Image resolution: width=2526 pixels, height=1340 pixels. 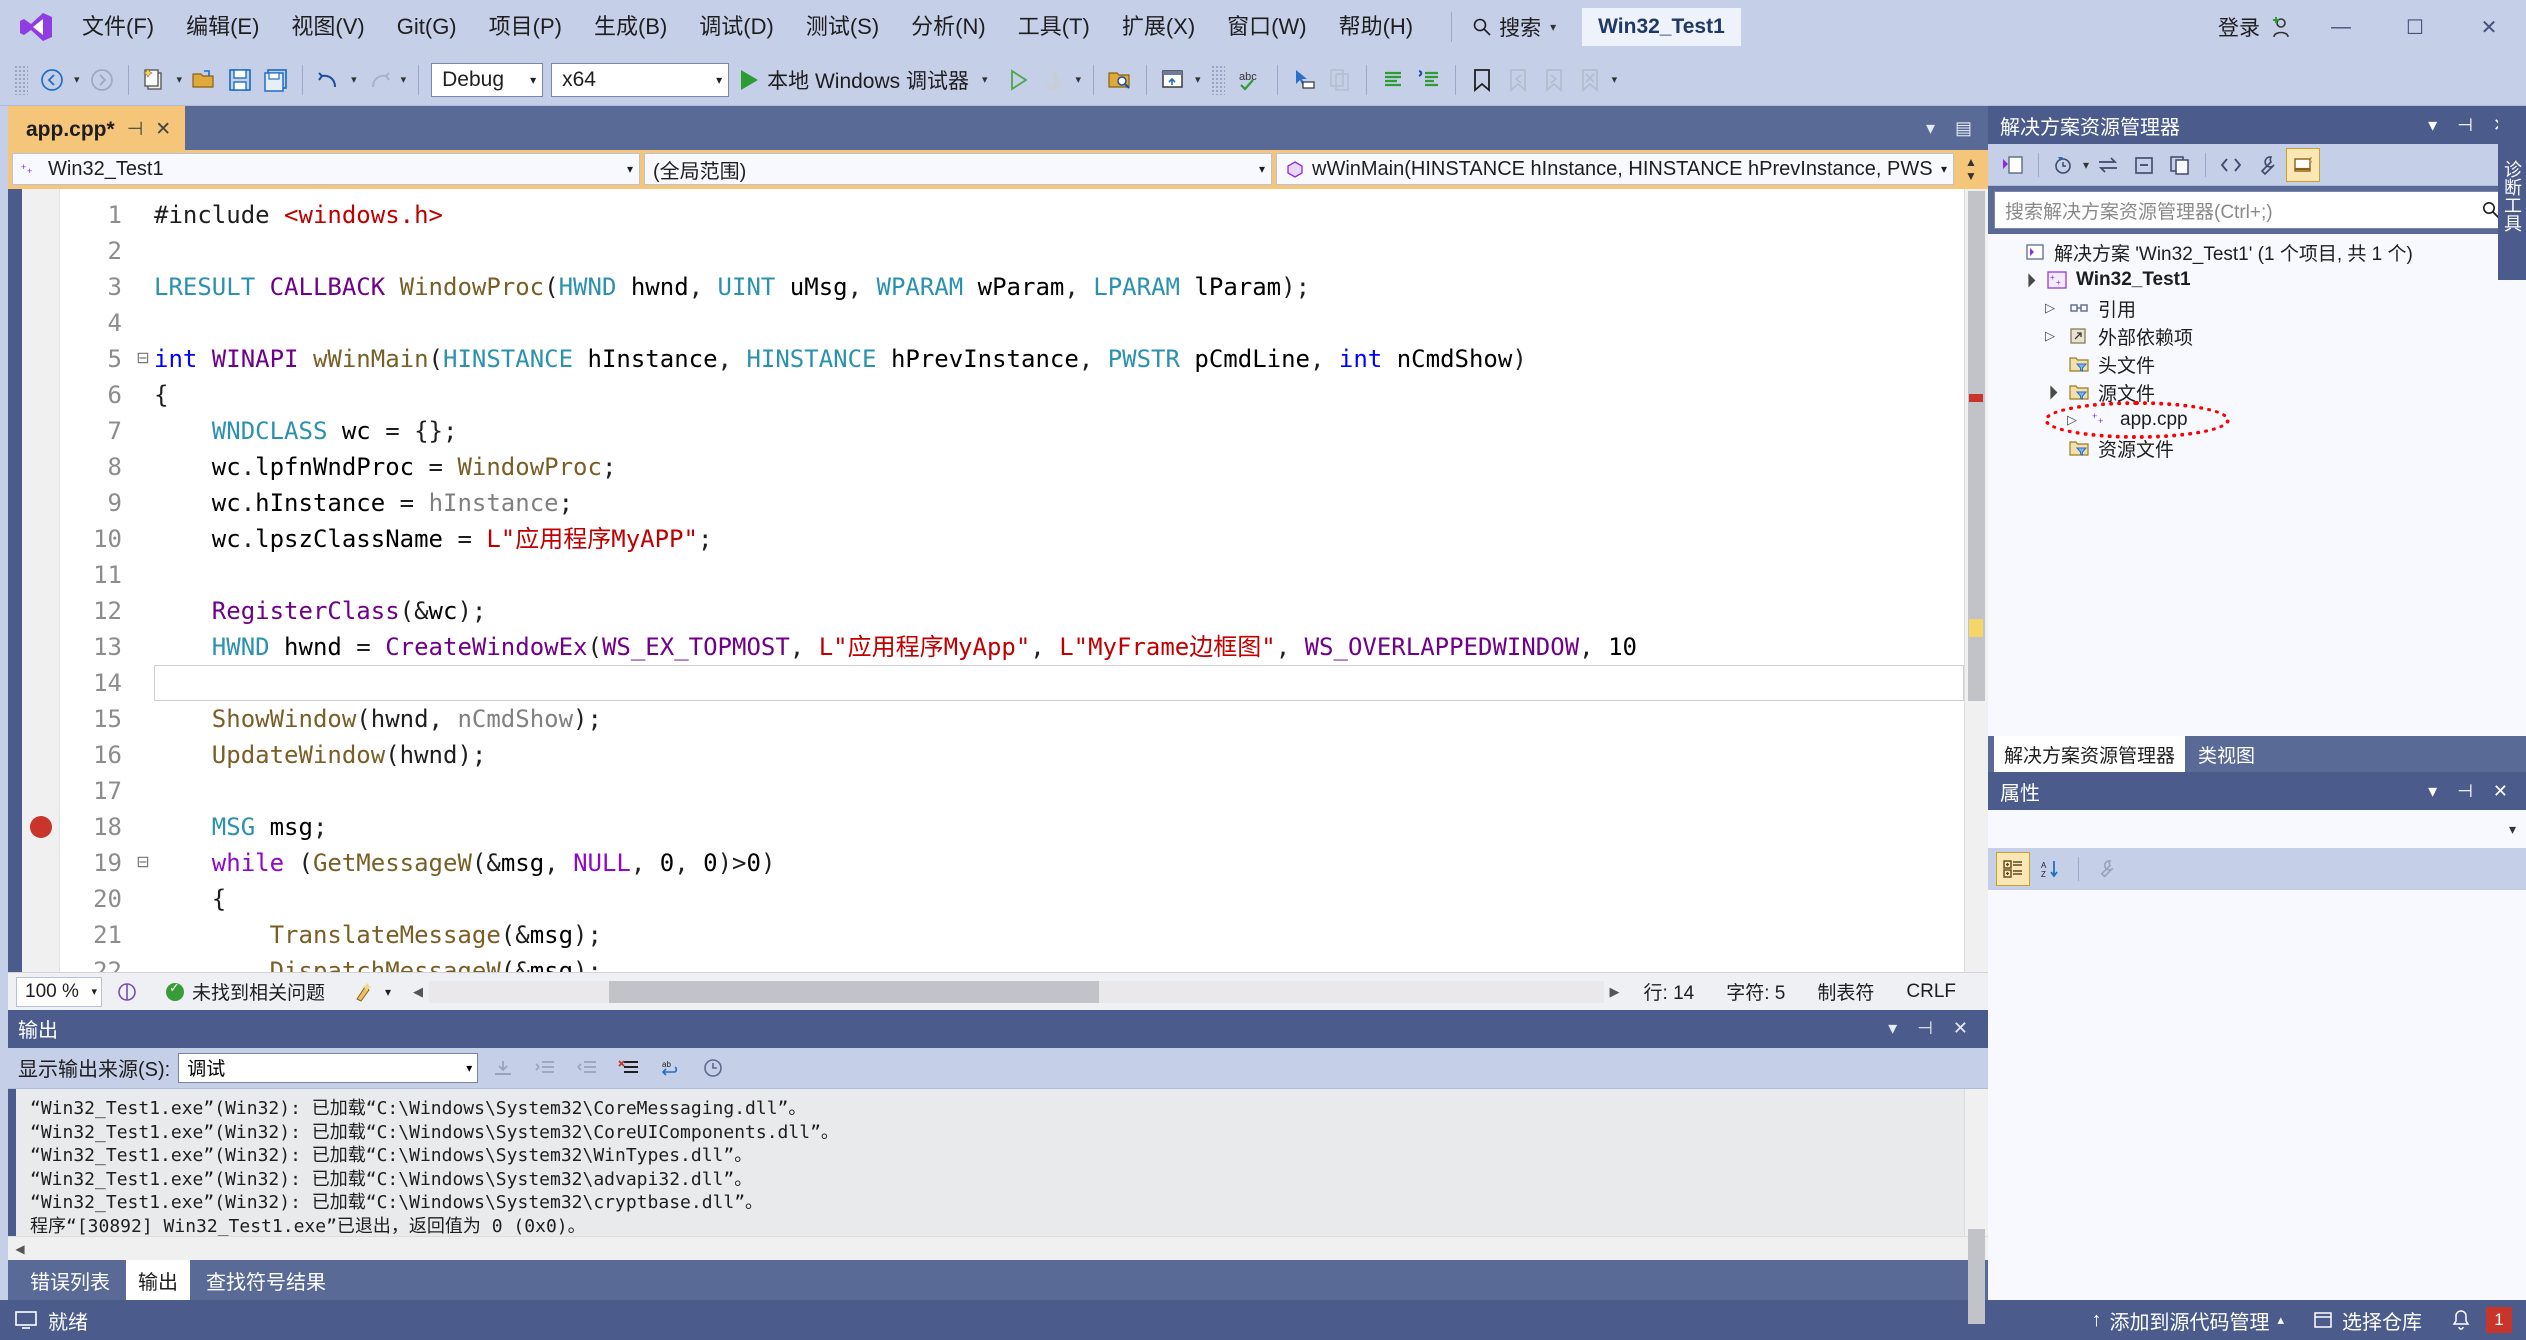 What do you see at coordinates (354, 79) in the screenshot?
I see `undo-dropdown-icon: ▾` at bounding box center [354, 79].